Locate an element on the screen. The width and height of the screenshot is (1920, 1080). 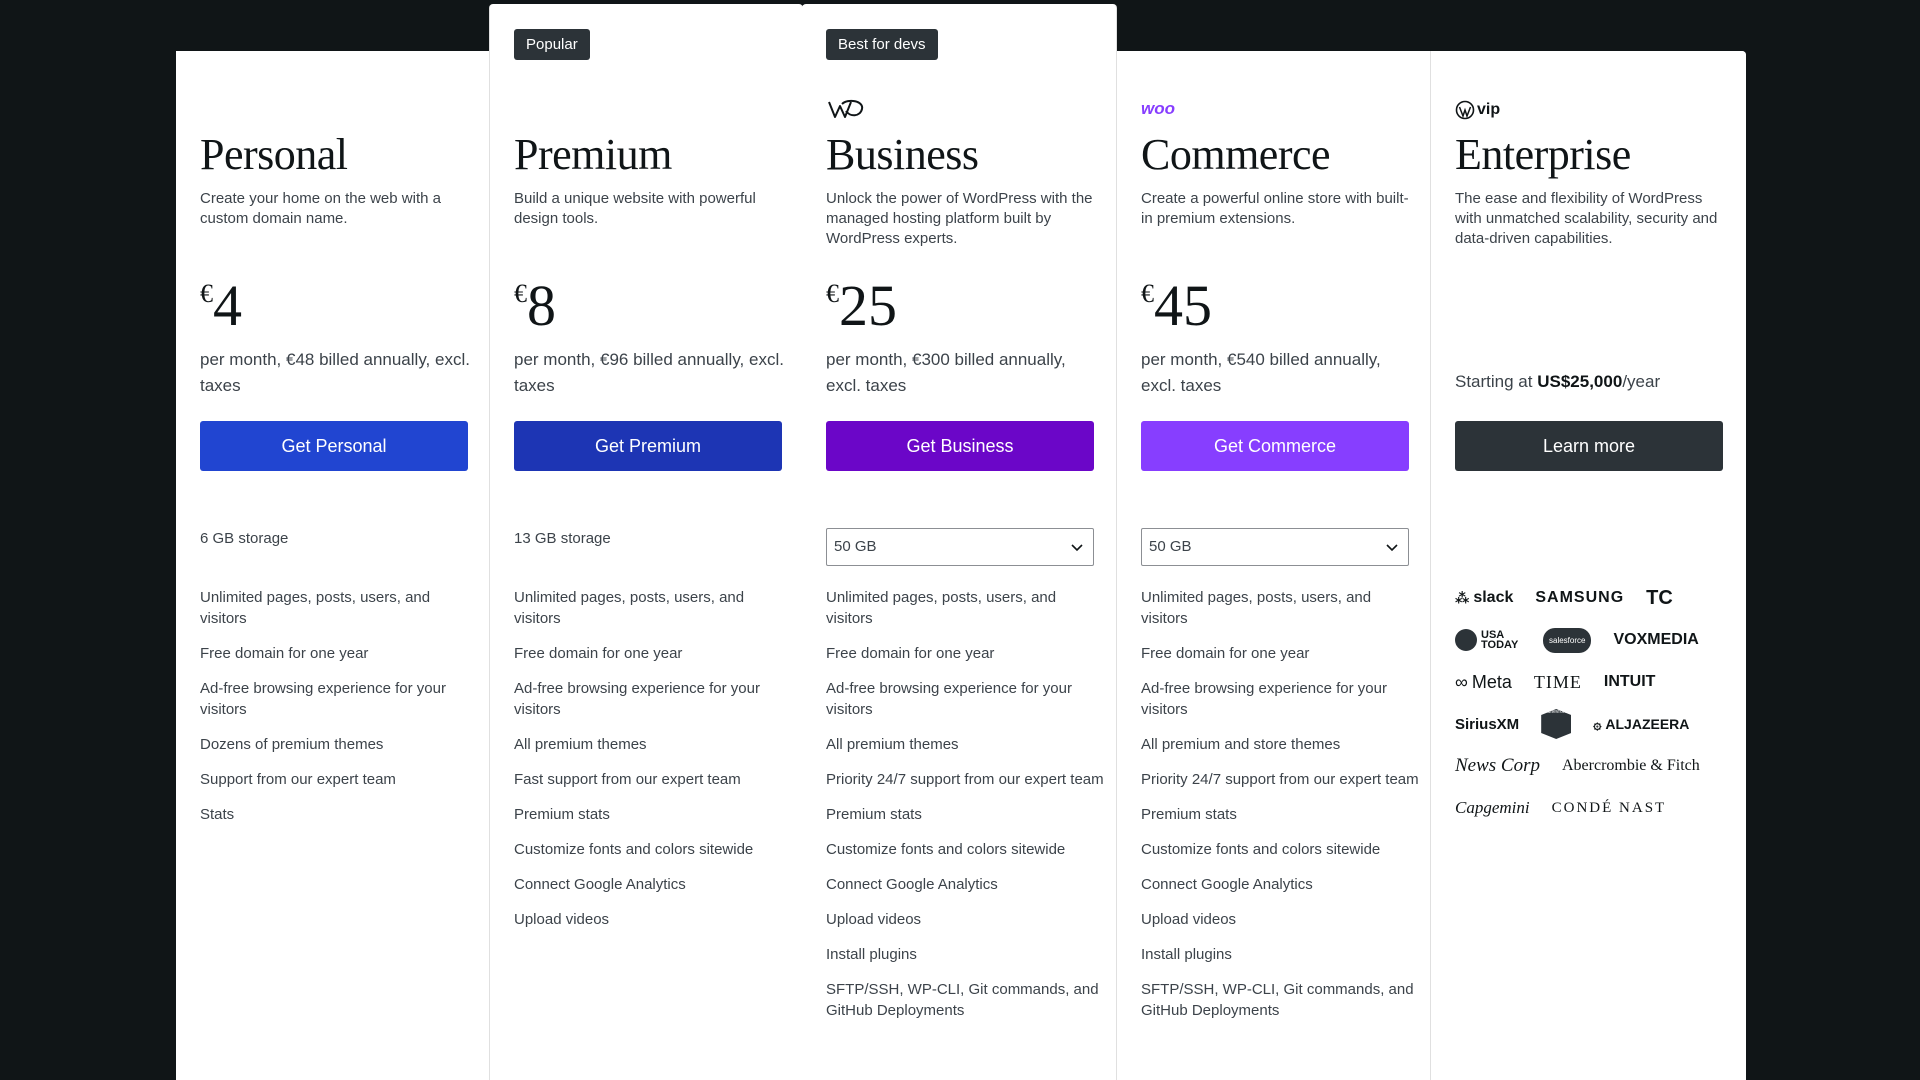
plan-name: Business is located at coordinates (902, 154).